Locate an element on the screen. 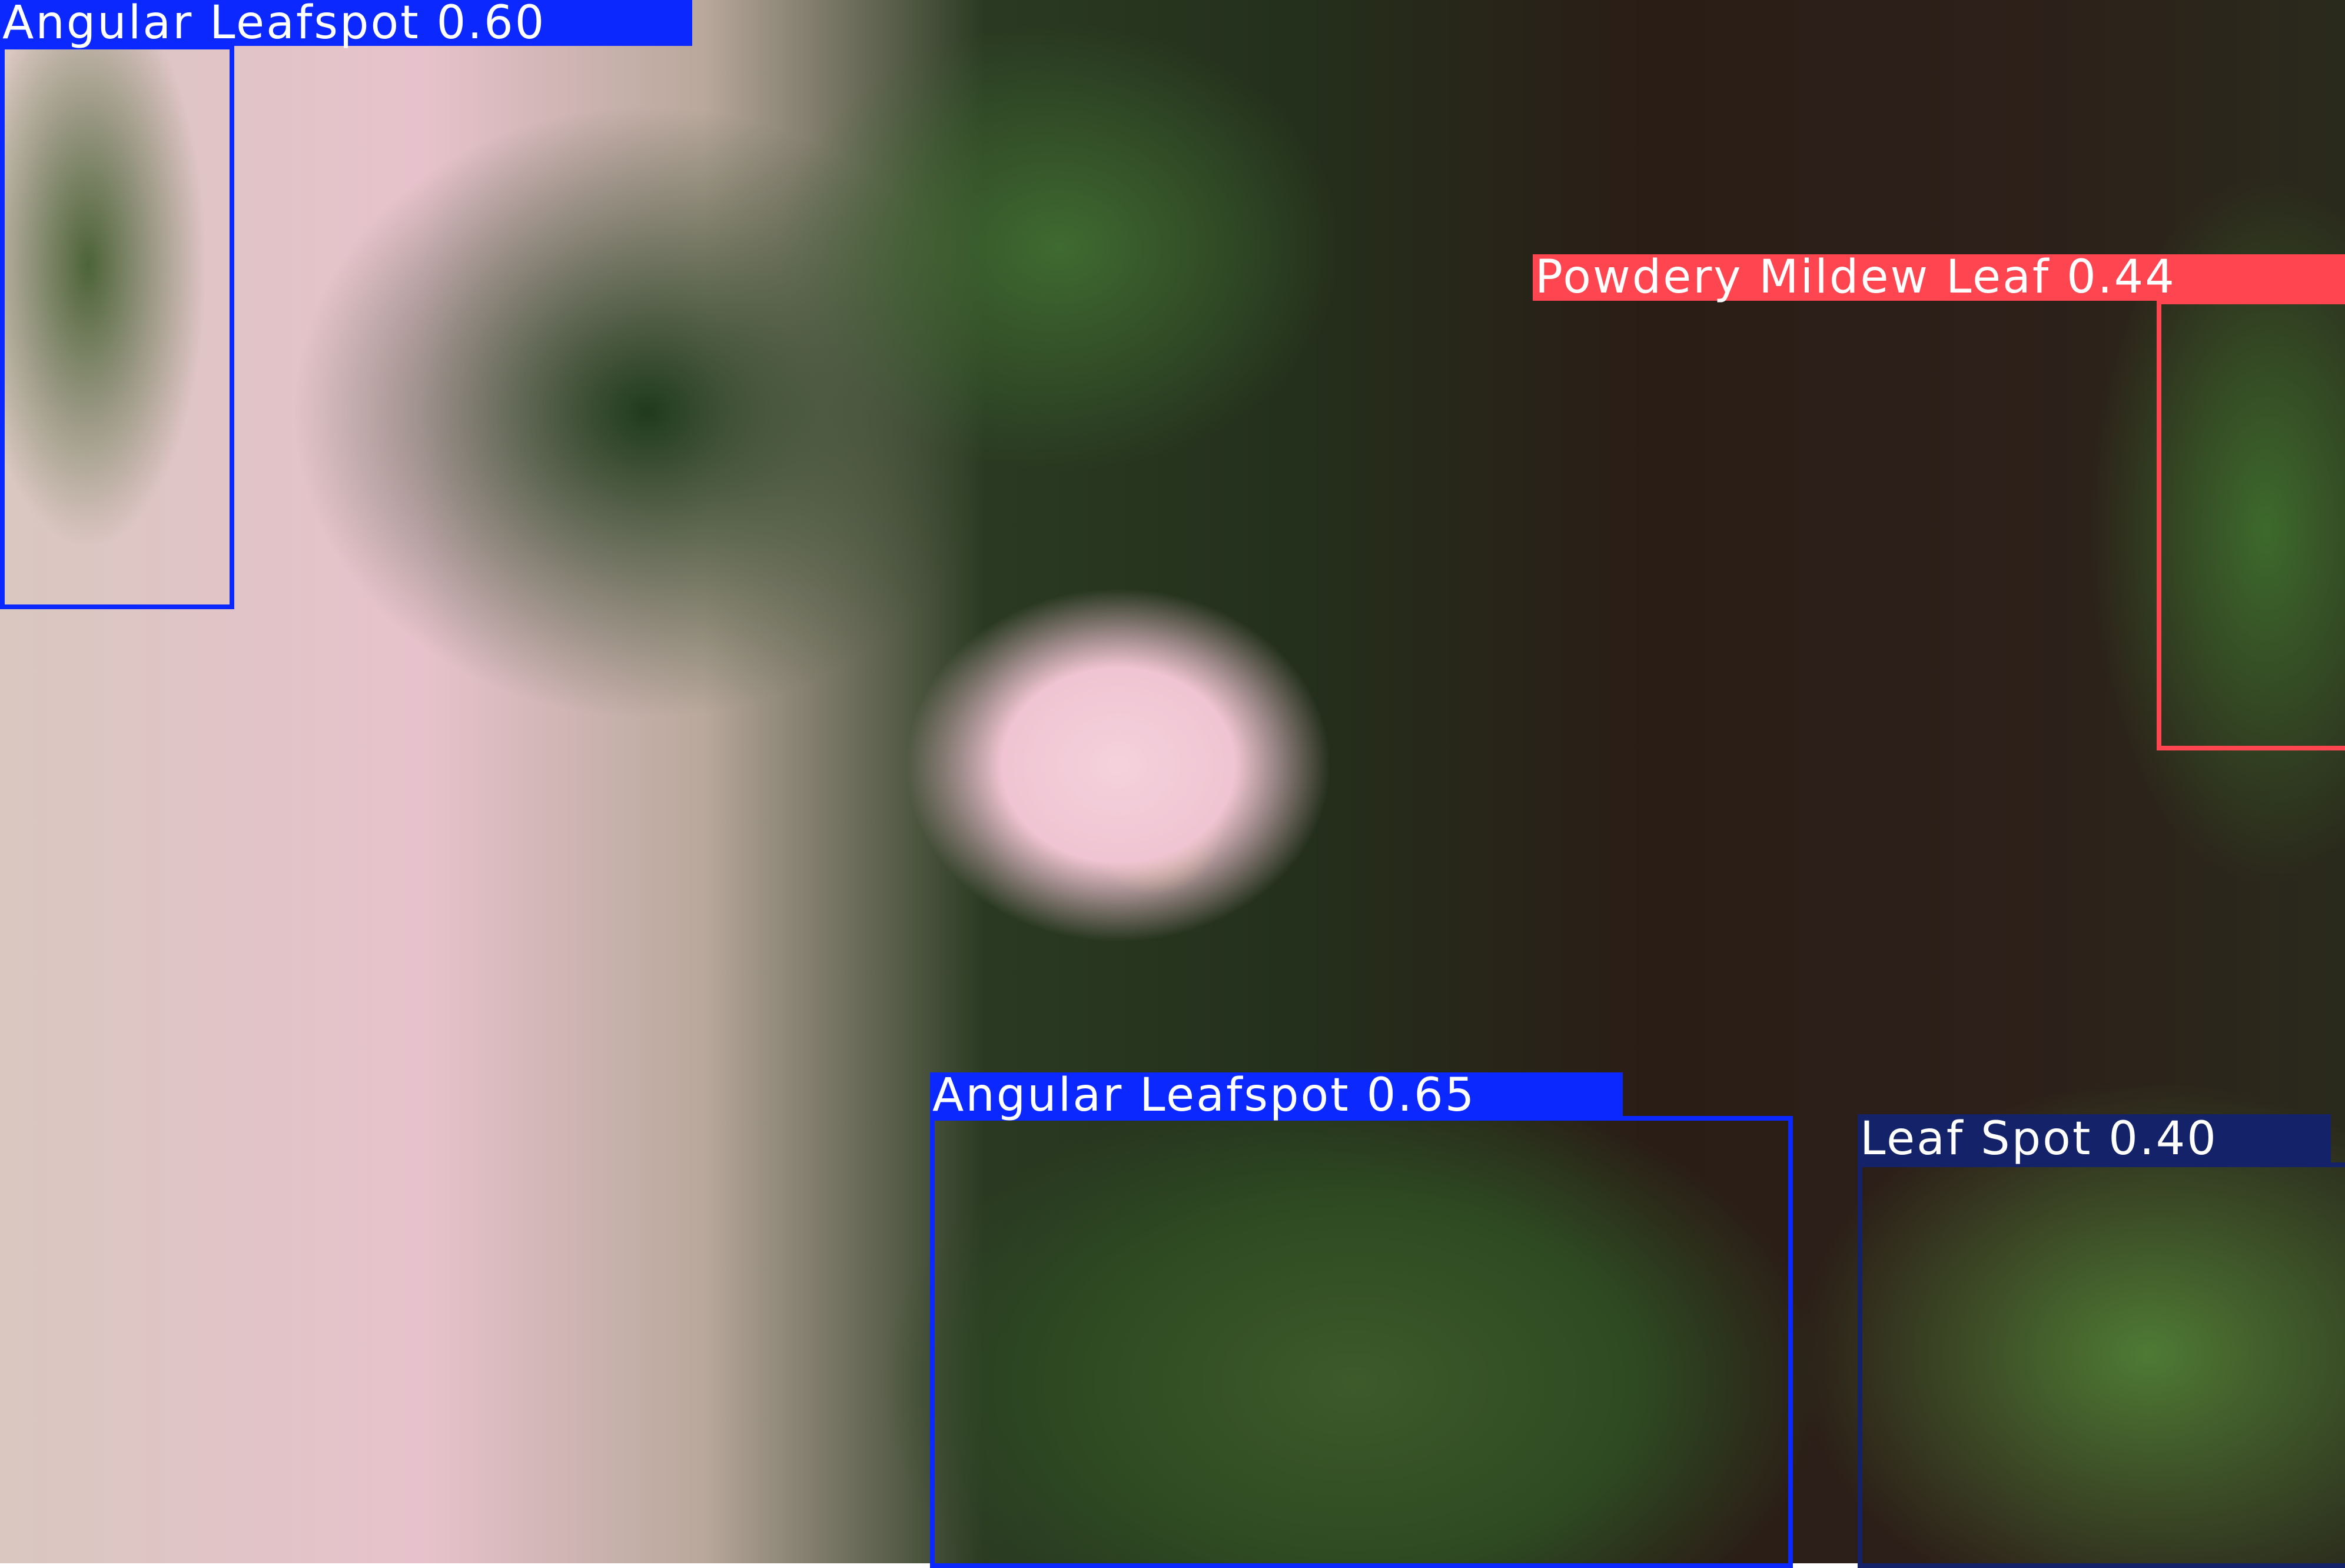  detection-label-angular-leafspot-1: Angular Leafspot 0.60 is located at coordinates (346, 23).